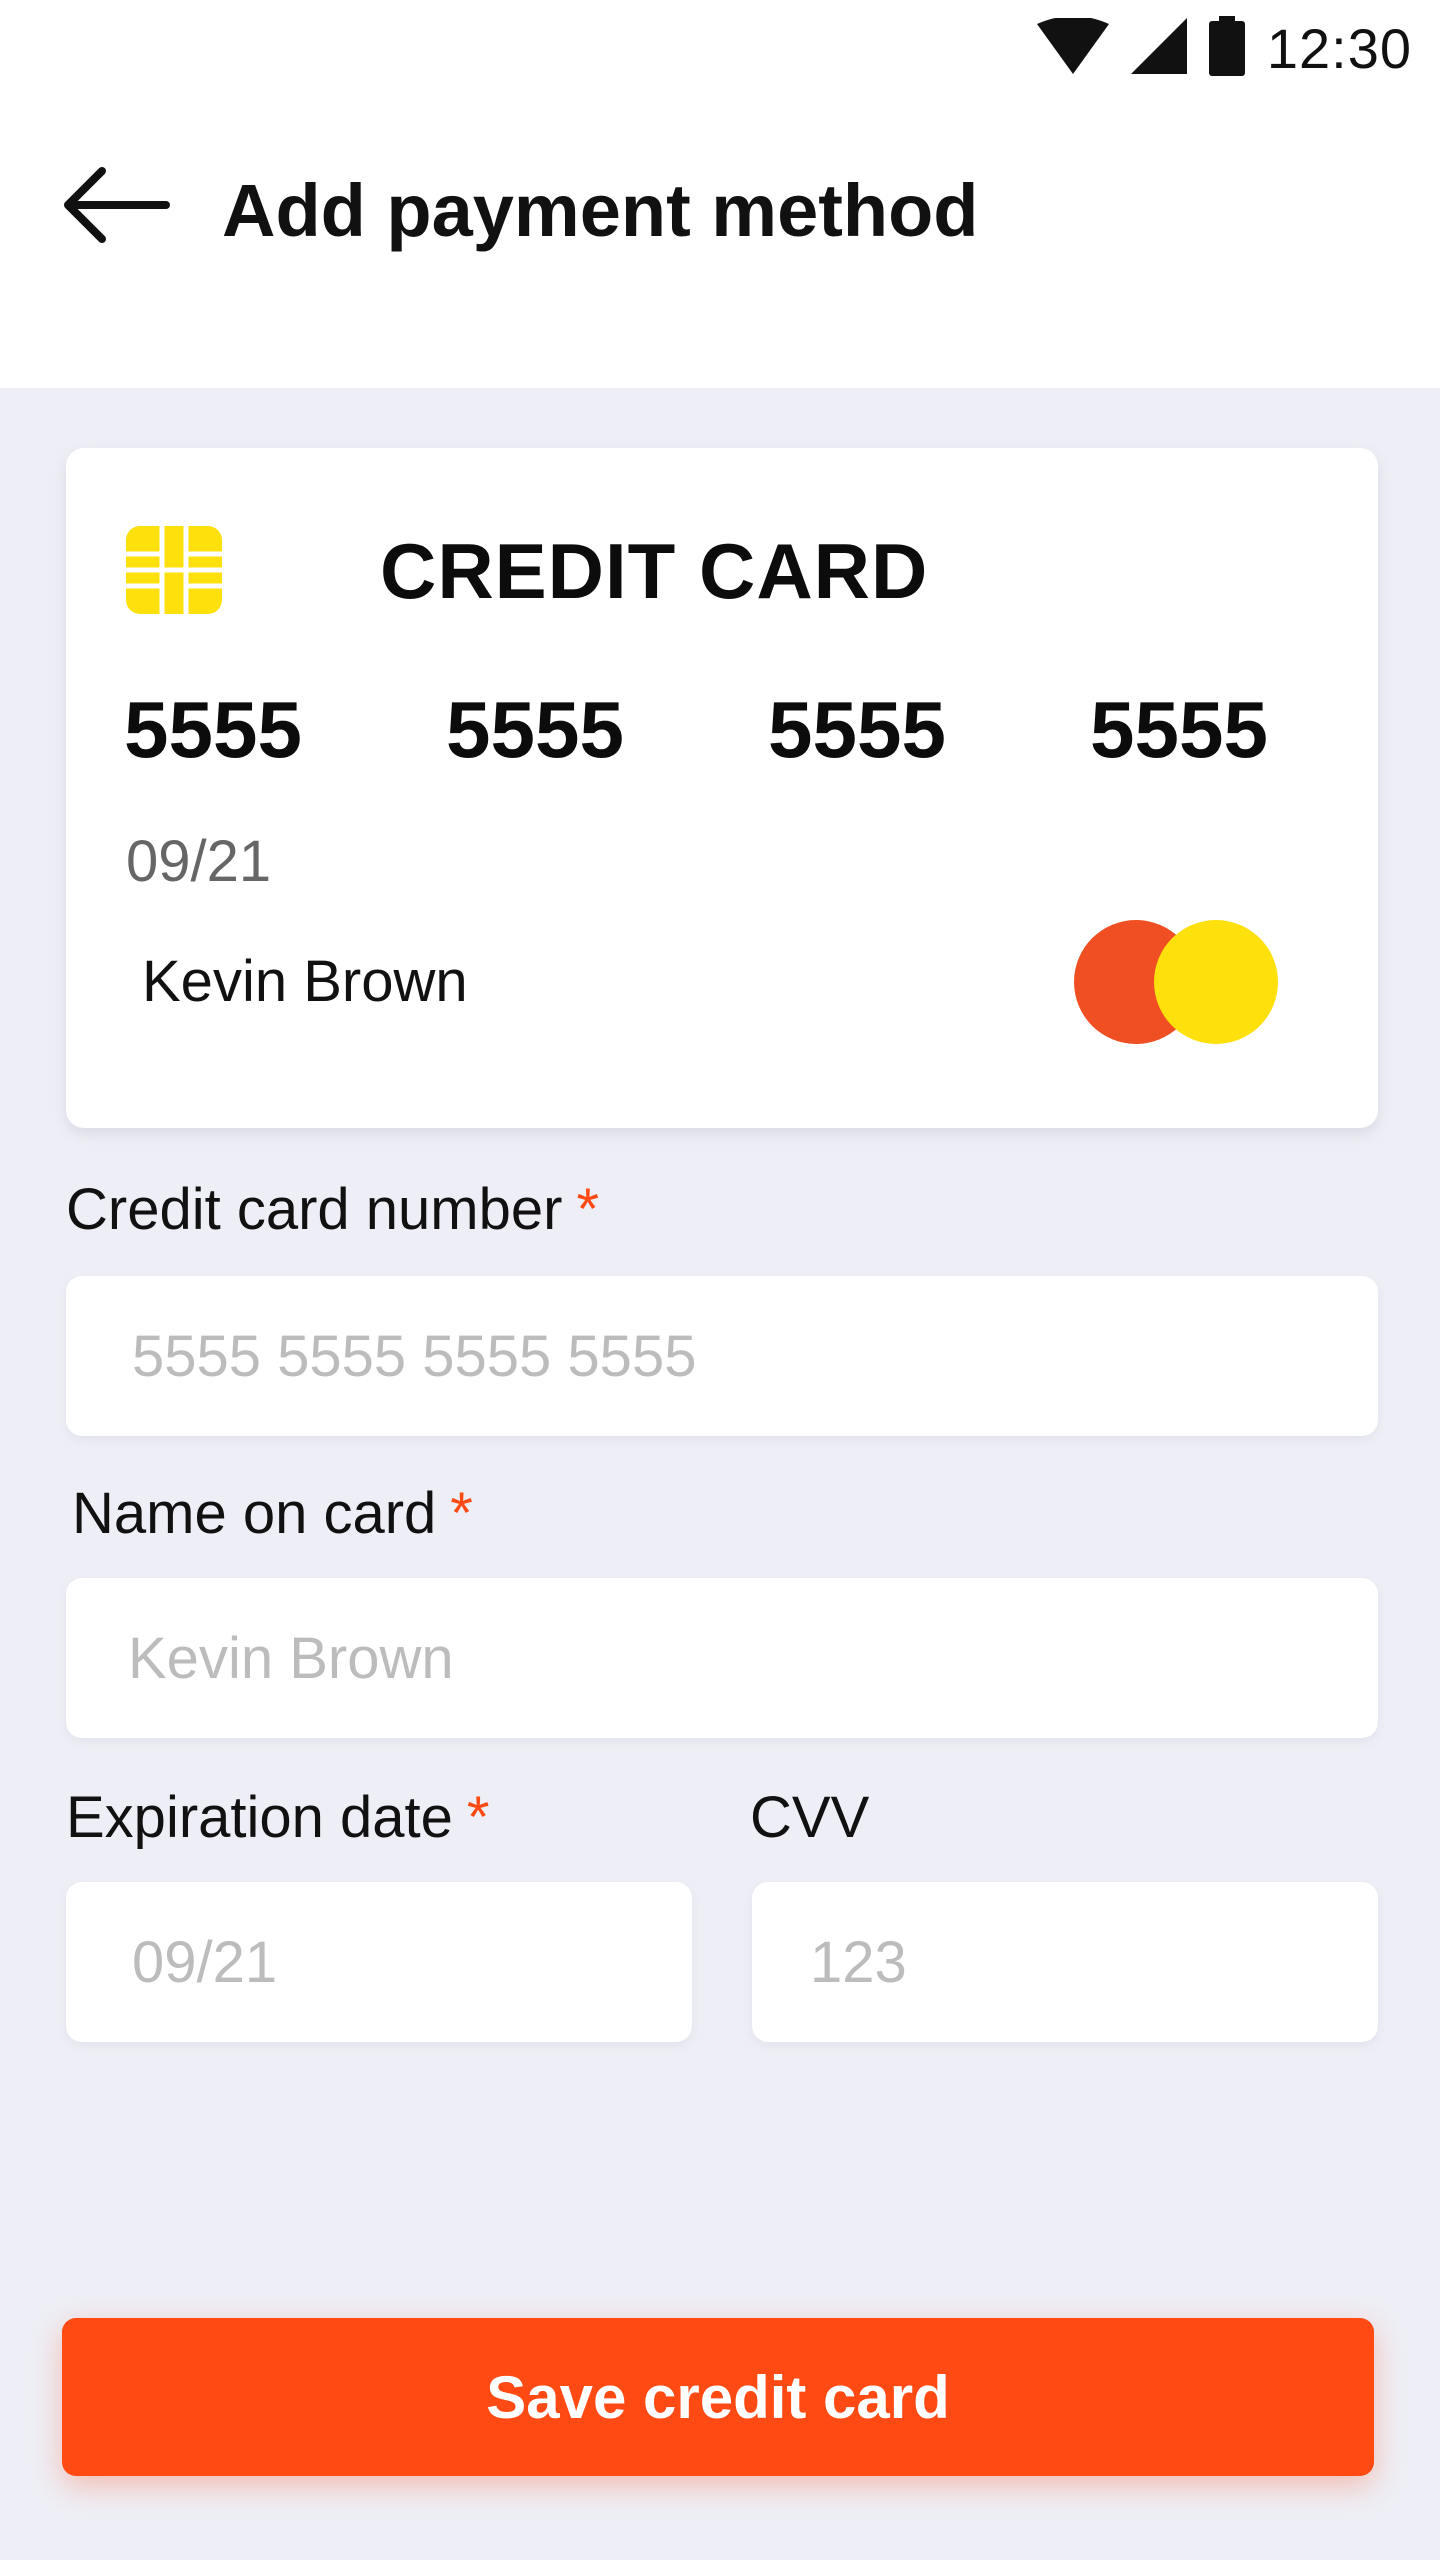 Image resolution: width=1440 pixels, height=2560 pixels. What do you see at coordinates (1158, 48) in the screenshot?
I see `signal-icon` at bounding box center [1158, 48].